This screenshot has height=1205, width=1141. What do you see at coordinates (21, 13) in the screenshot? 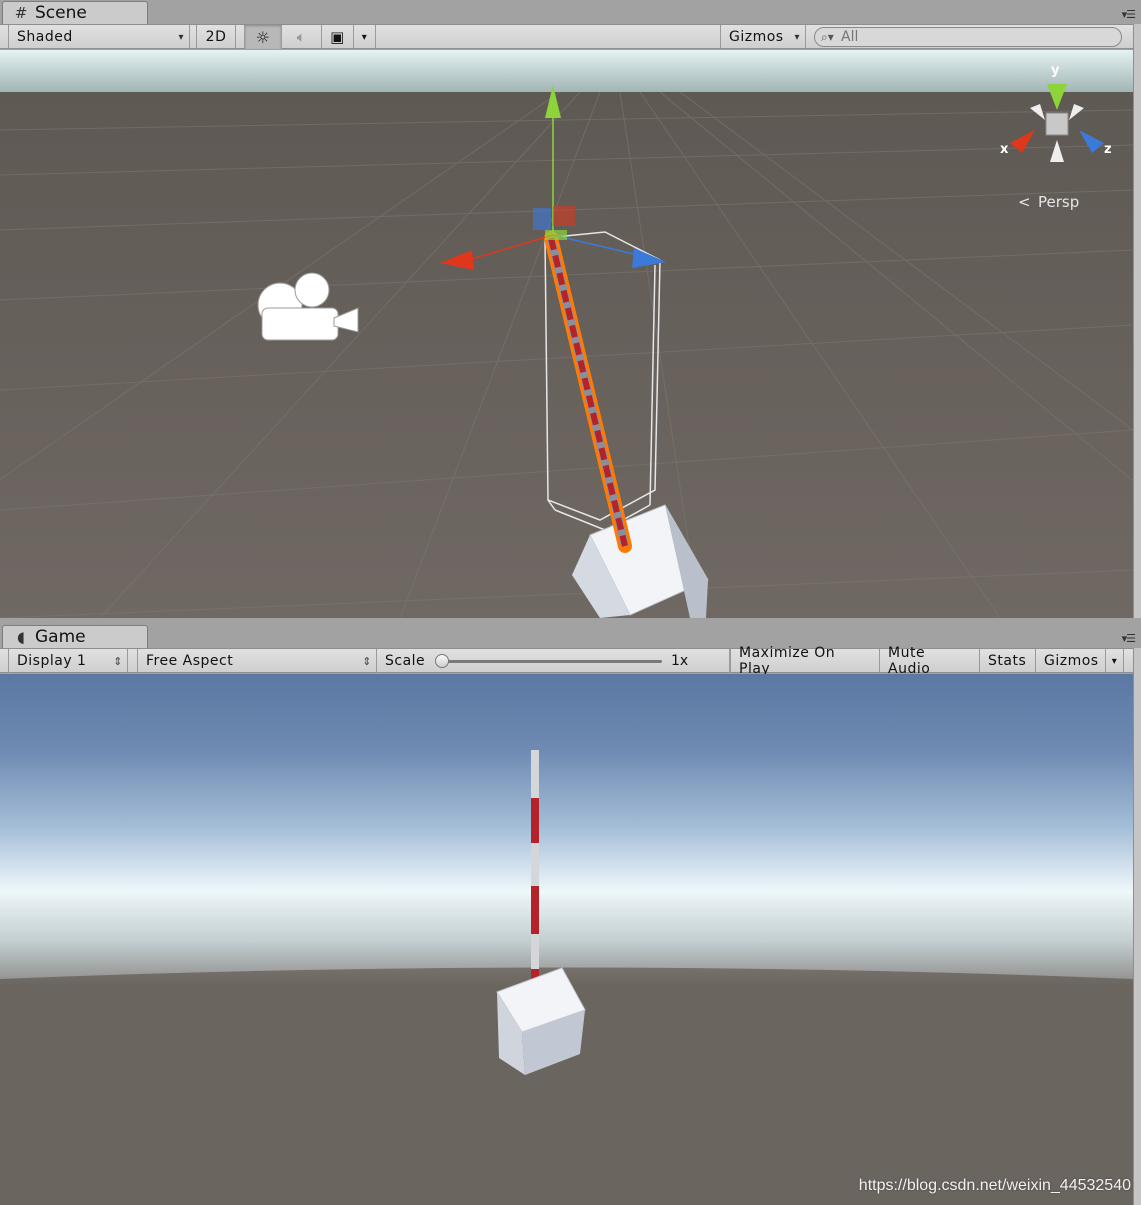
I see `hash-icon: #` at bounding box center [21, 13].